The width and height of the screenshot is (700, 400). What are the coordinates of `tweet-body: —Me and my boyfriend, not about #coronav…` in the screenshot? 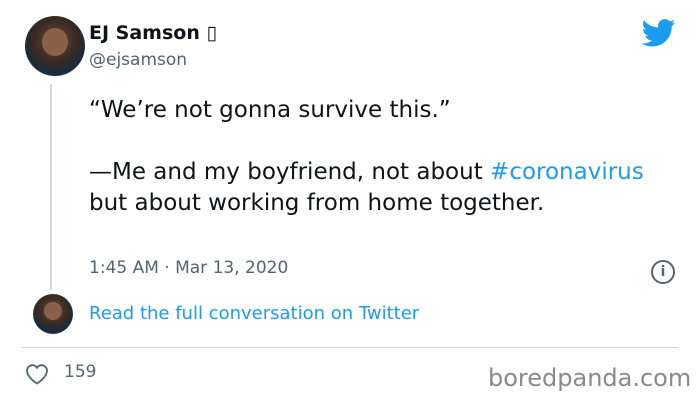 It's located at (379, 188).